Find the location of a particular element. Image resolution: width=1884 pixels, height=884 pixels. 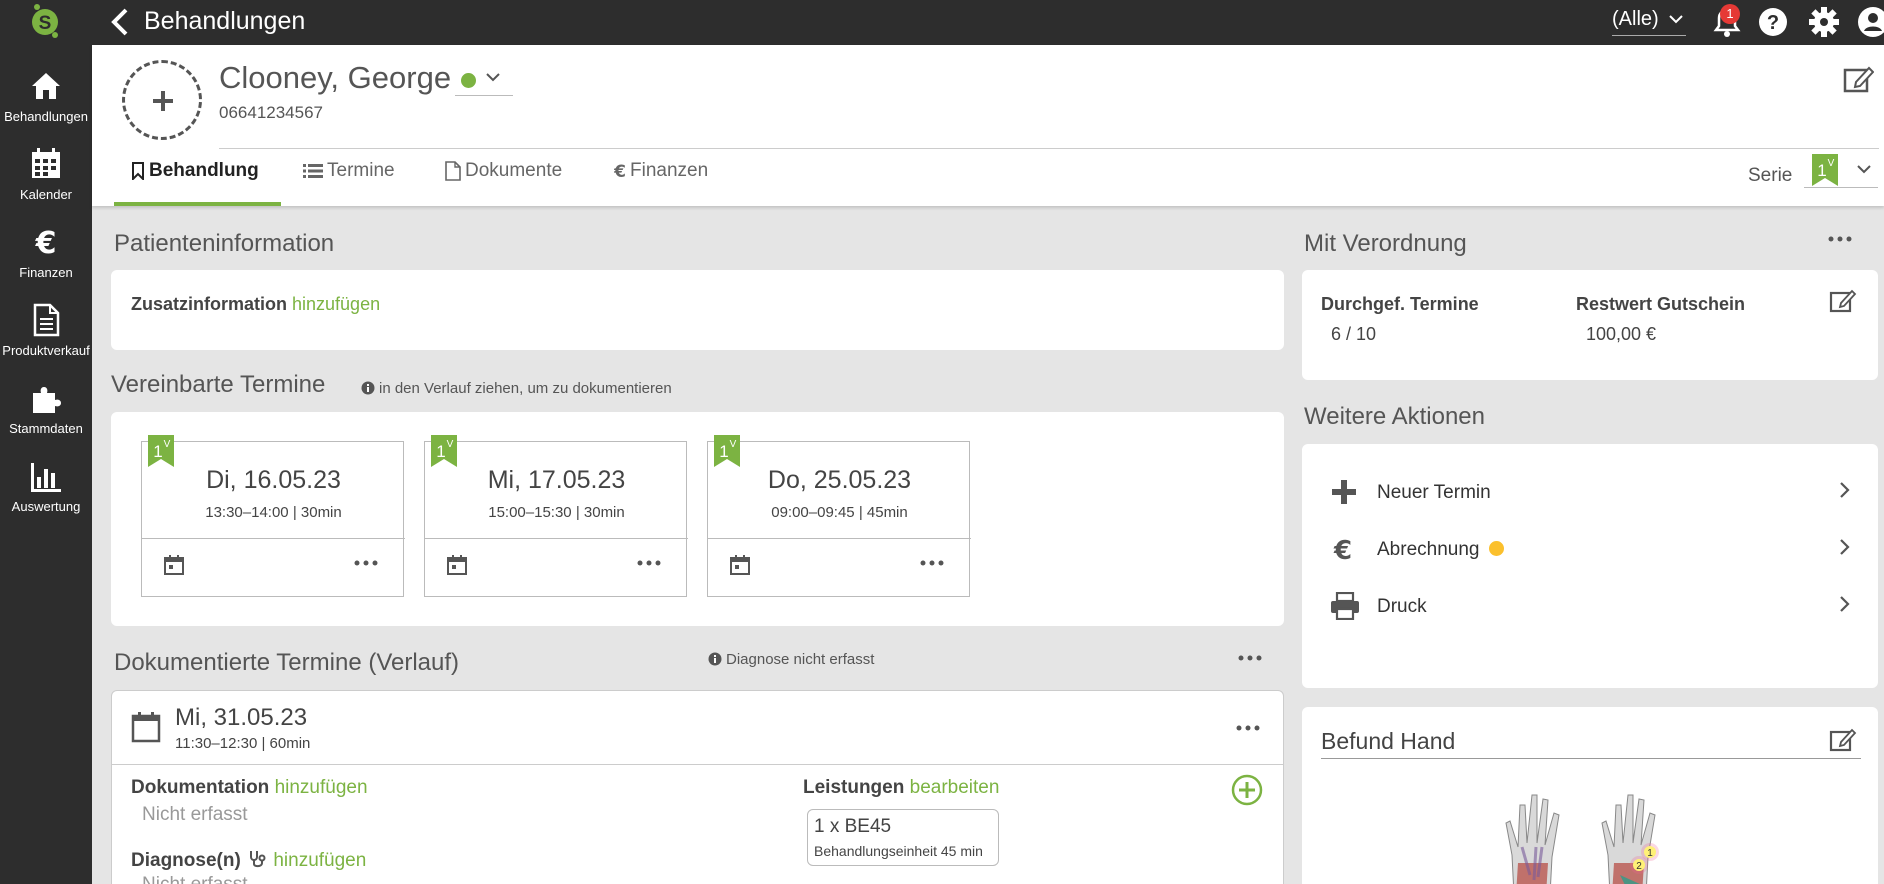

sidebar-item-label: Auswertung is located at coordinates (46, 506).